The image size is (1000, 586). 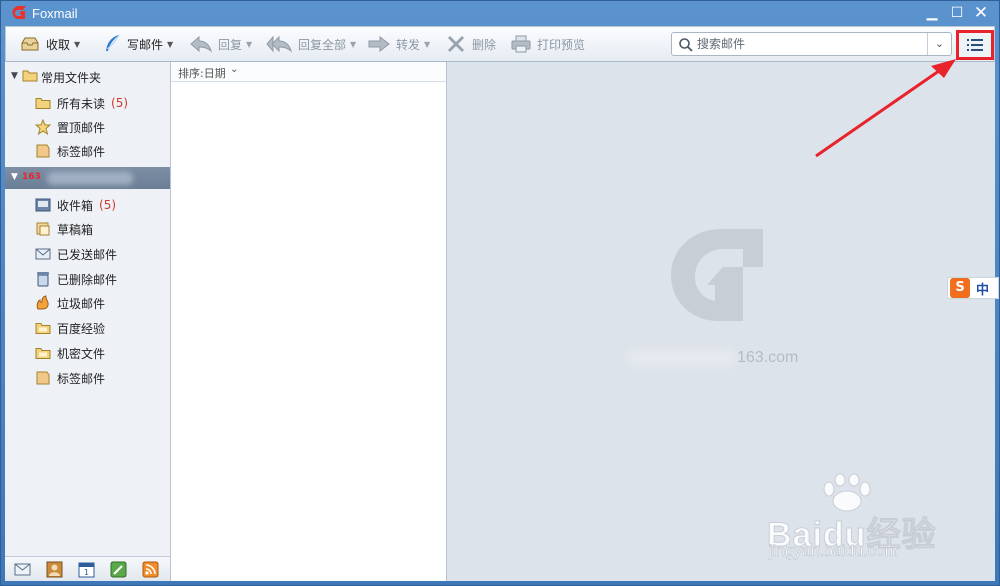 What do you see at coordinates (456, 44) in the screenshot?
I see `delete-x-icon` at bounding box center [456, 44].